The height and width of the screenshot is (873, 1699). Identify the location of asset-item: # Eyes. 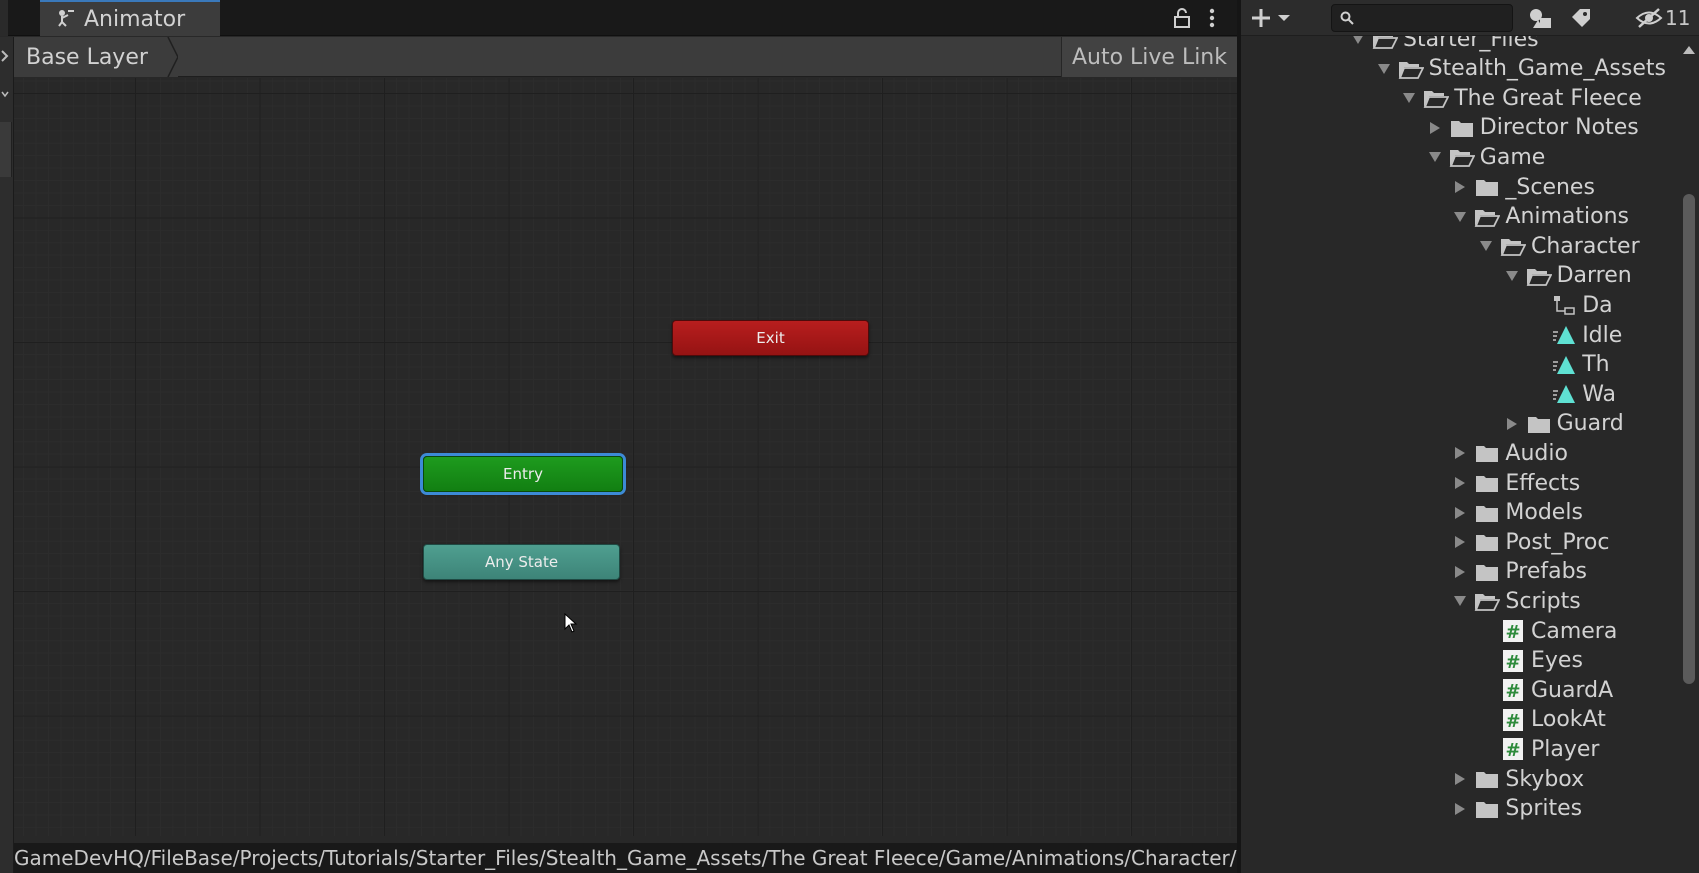
(1528, 661).